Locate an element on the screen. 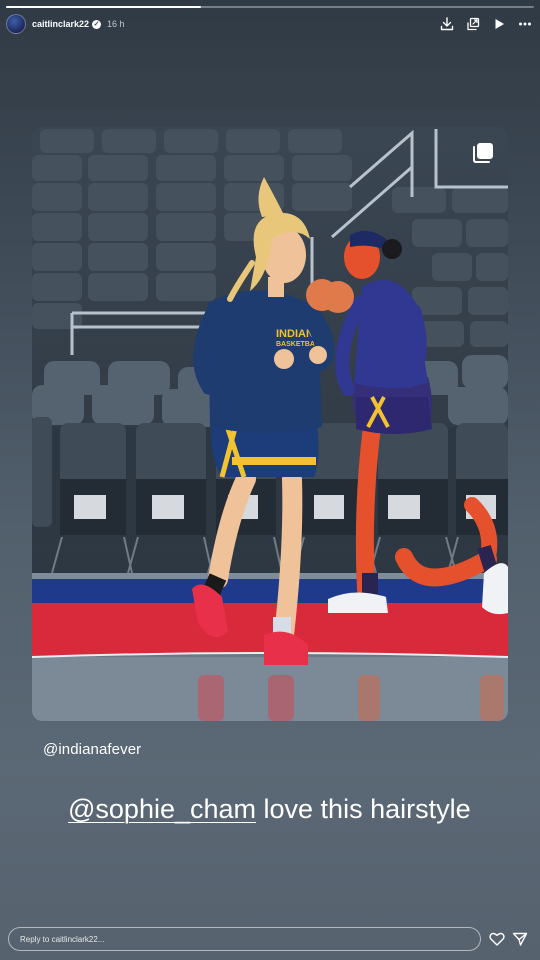 The image size is (540, 960). avatar is located at coordinates (16, 24).